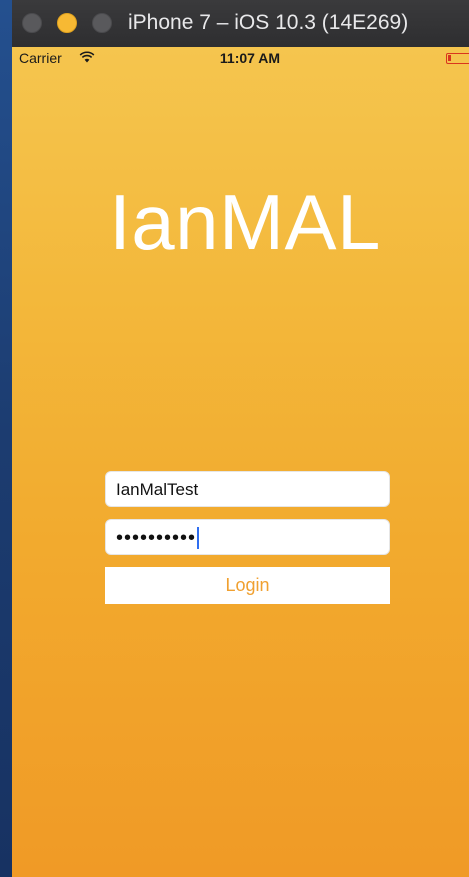 Image resolution: width=469 pixels, height=877 pixels. Describe the element at coordinates (67, 23) in the screenshot. I see `minimize-window-button` at that location.